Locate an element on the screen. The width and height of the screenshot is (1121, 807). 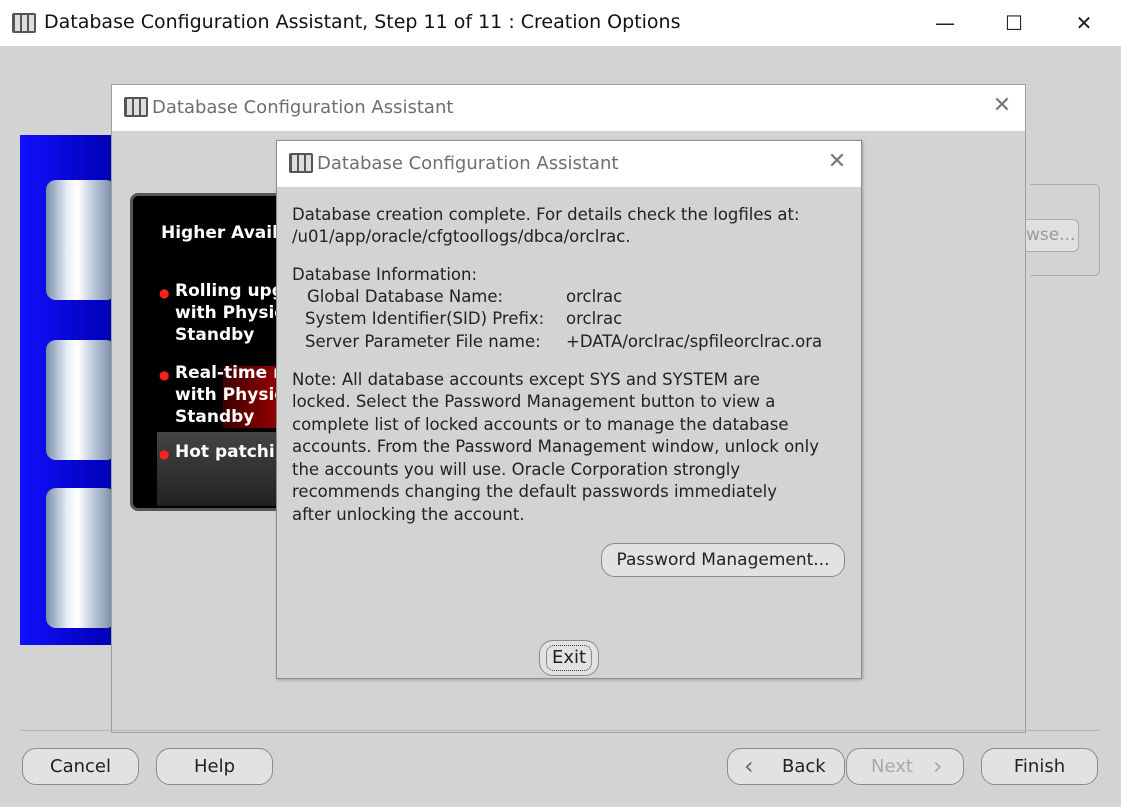
back-button-label: Back is located at coordinates (804, 766).